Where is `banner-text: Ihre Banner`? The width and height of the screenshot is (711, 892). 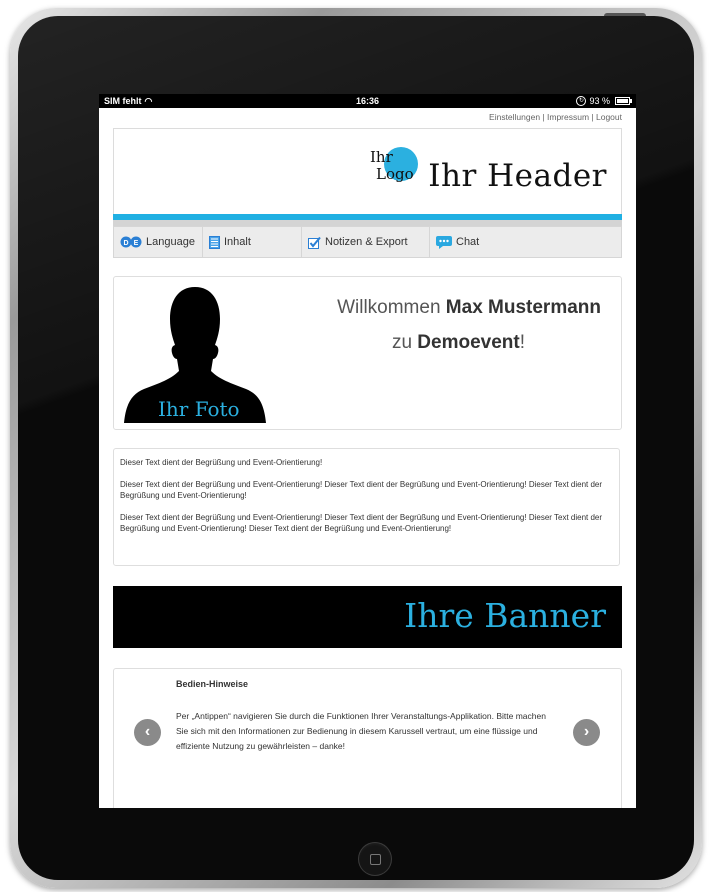
banner-text: Ihre Banner is located at coordinates (505, 615).